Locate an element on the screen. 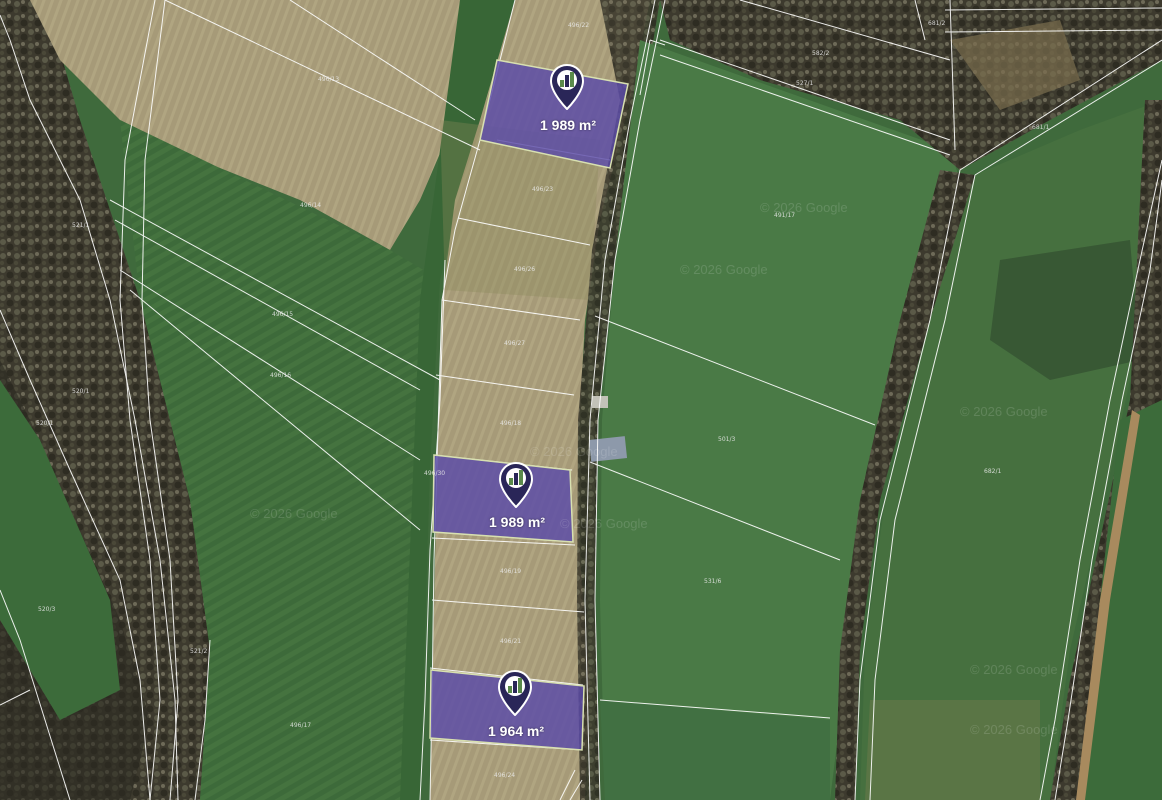 The width and height of the screenshot is (1162, 800). parcel-number: 496/13 is located at coordinates (329, 79).